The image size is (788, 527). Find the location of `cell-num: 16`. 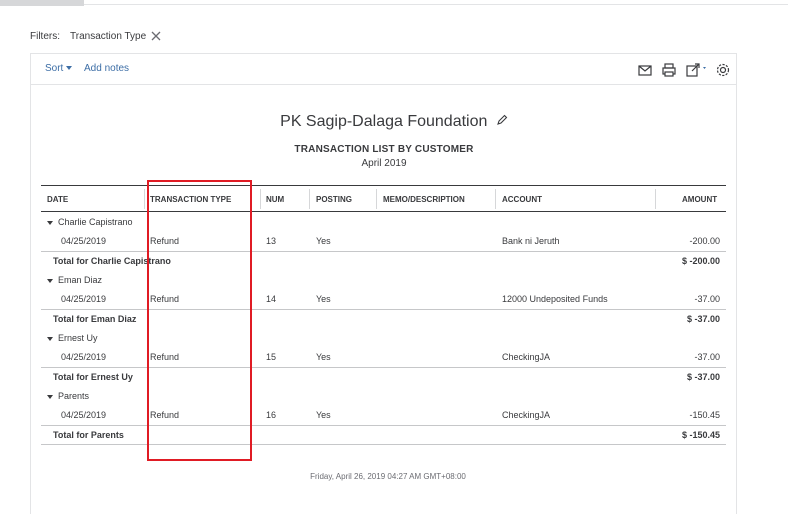

cell-num: 16 is located at coordinates (271, 415).